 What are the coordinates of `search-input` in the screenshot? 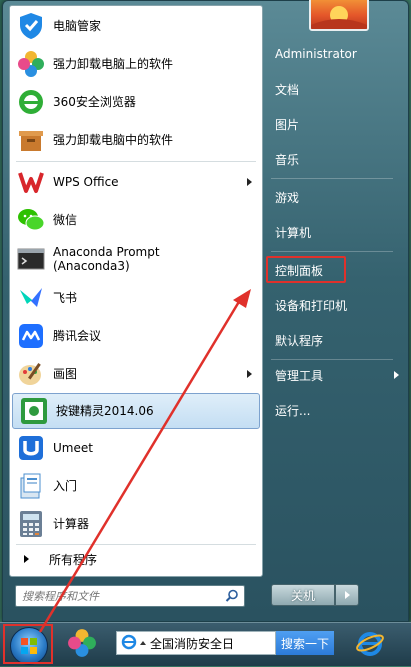 It's located at (119, 596).